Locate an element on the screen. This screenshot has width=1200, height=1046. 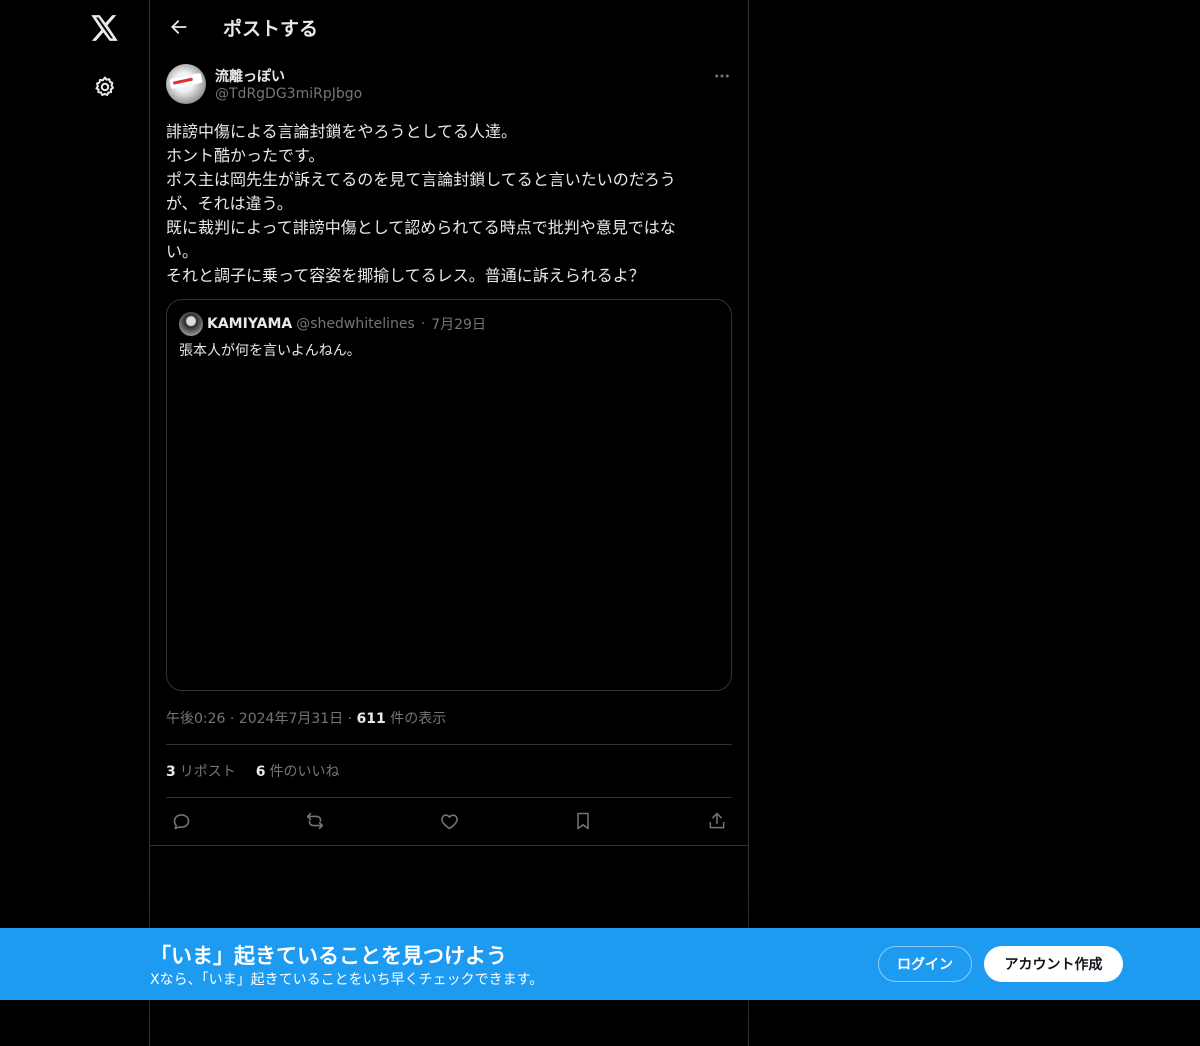
post-stats: 3 リポスト 6 件のいいね is located at coordinates (253, 771).